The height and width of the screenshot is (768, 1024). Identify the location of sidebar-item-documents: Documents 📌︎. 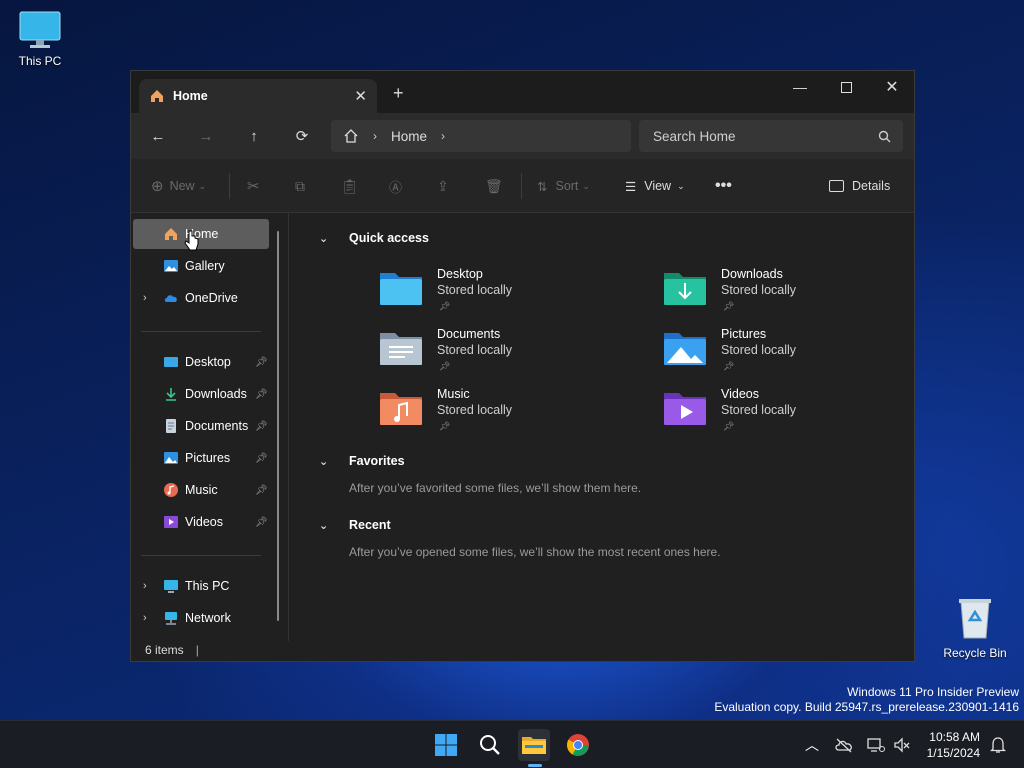
(201, 426).